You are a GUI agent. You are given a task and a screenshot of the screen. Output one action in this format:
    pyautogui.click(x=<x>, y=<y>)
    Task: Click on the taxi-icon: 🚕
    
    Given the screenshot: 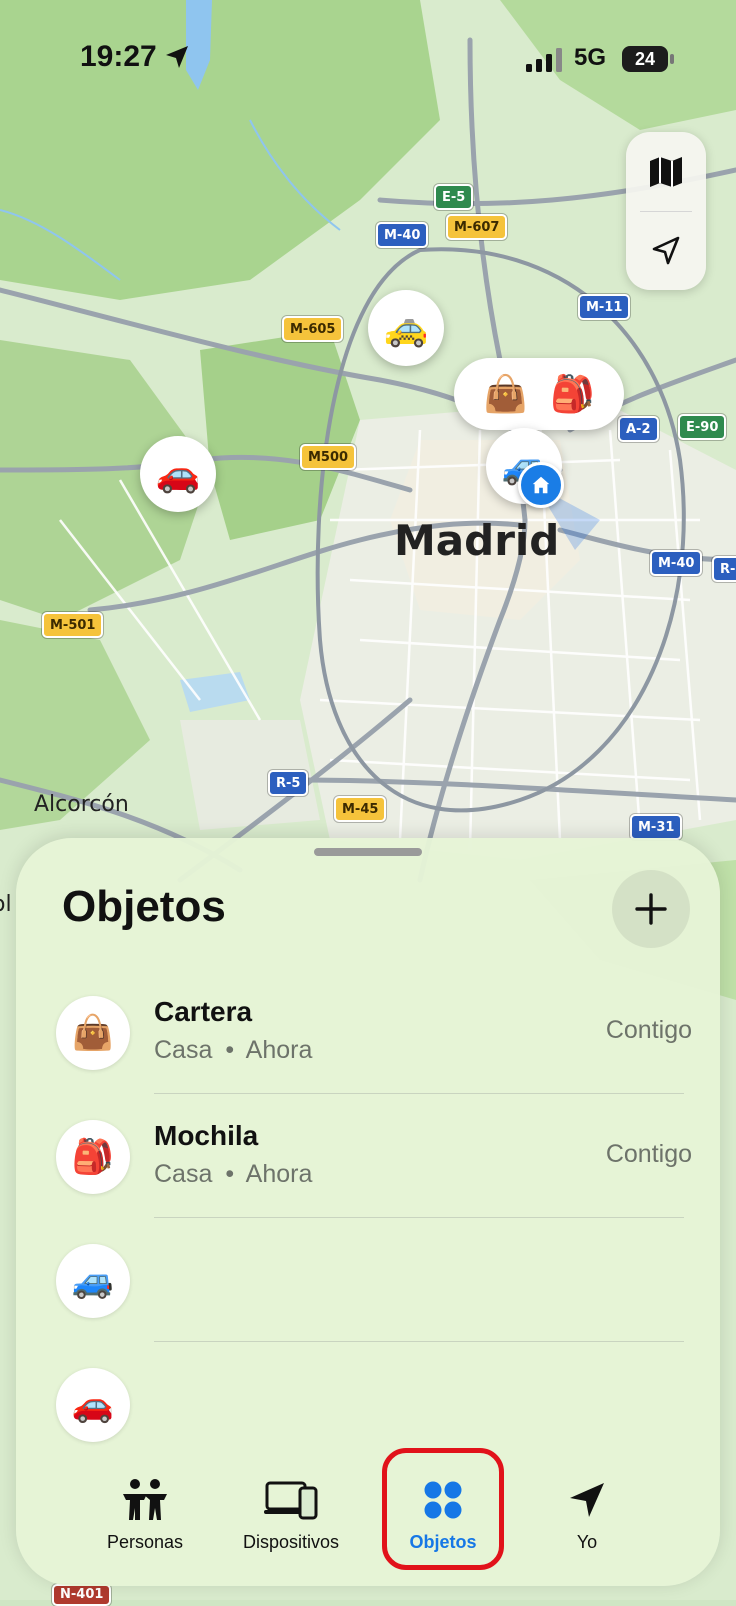 What is the action you would take?
    pyautogui.click(x=406, y=327)
    